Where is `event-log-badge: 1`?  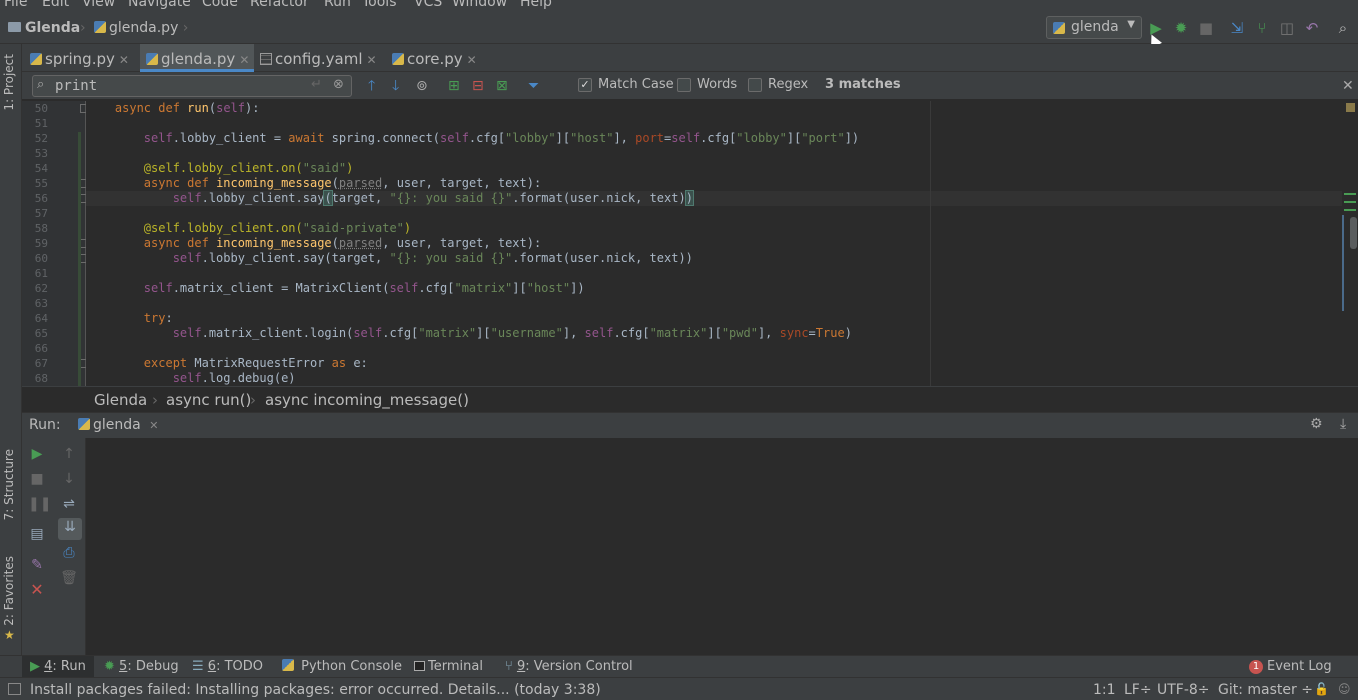
event-log-badge: 1 is located at coordinates (1256, 667).